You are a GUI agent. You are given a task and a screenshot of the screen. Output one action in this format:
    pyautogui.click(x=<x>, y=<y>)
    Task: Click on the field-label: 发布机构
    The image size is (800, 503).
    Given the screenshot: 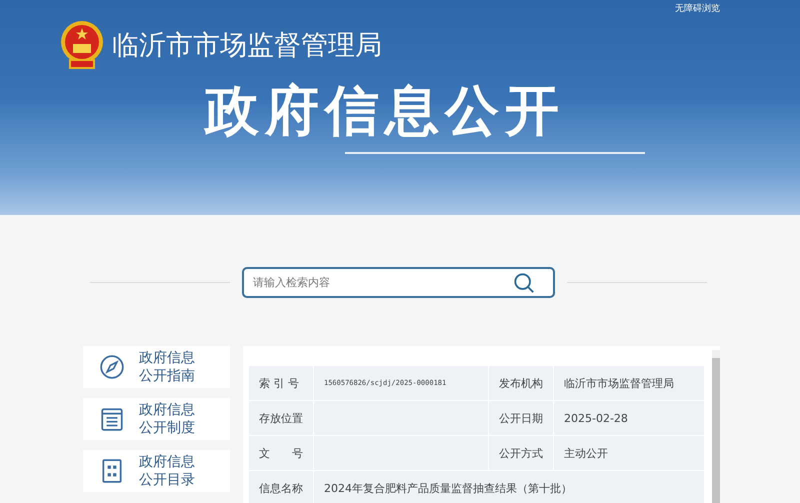 What is the action you would take?
    pyautogui.click(x=521, y=383)
    